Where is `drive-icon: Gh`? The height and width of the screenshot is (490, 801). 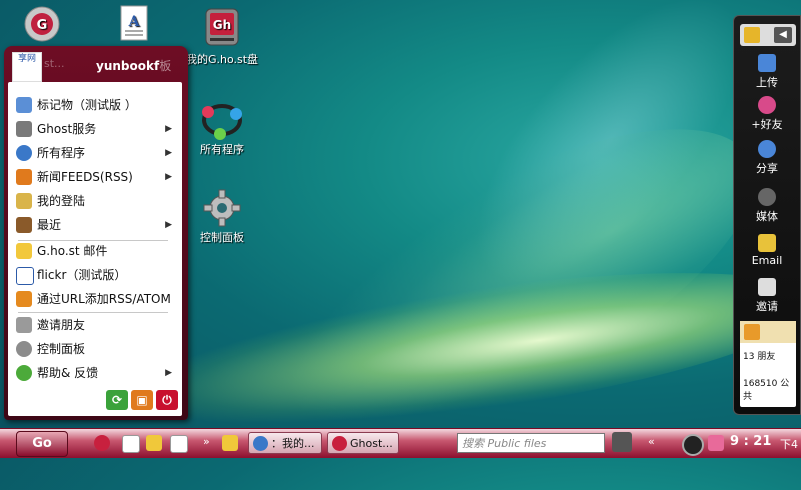
drive-icon: Gh is located at coordinates (222, 27).